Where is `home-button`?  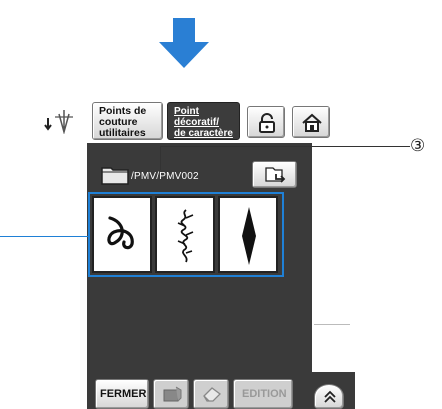 home-button is located at coordinates (311, 122).